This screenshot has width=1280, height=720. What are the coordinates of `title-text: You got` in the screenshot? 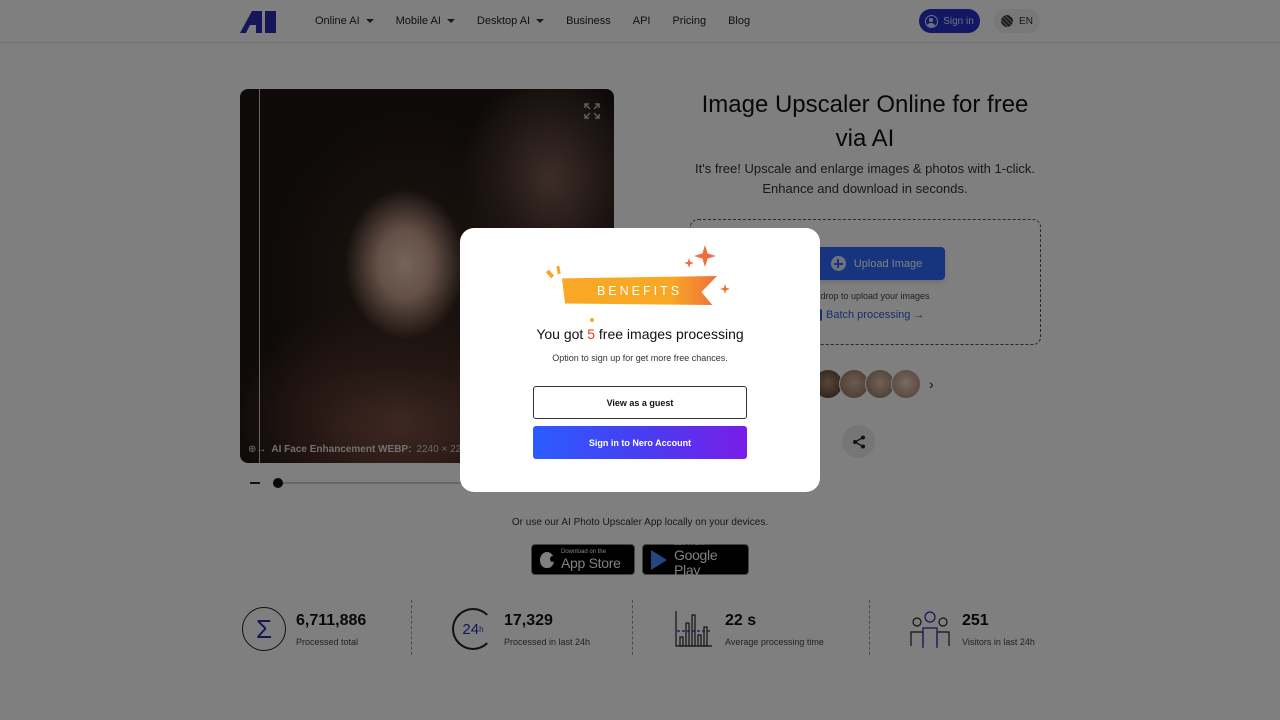 It's located at (562, 334).